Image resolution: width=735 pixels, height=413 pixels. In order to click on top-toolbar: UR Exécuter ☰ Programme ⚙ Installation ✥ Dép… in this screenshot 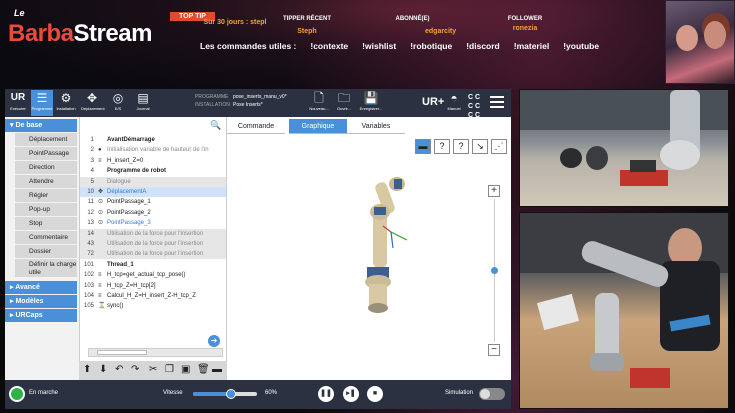, I will do `click(258, 104)`.